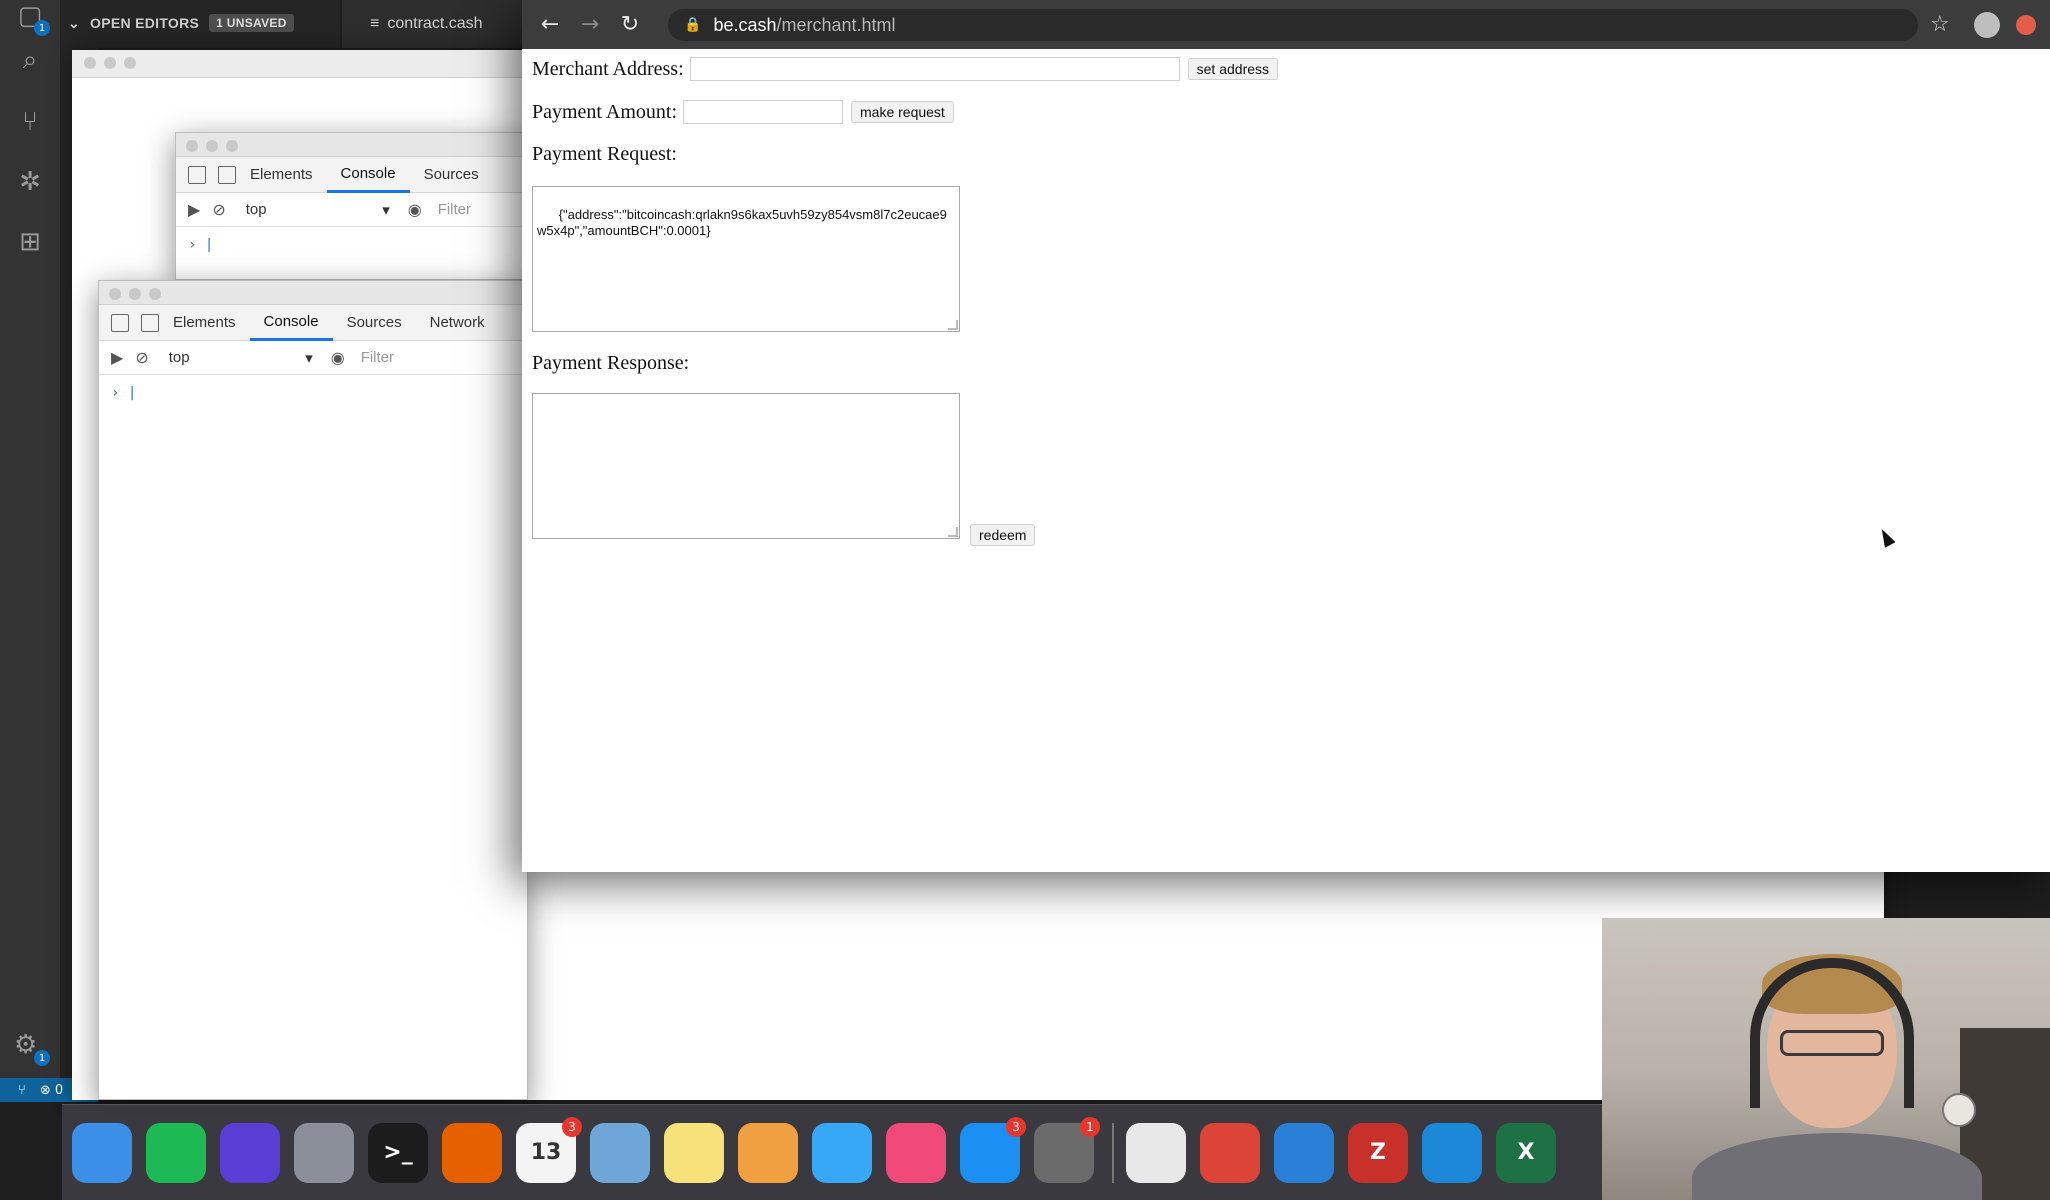  I want to click on launchpad-icon, so click(324, 1152).